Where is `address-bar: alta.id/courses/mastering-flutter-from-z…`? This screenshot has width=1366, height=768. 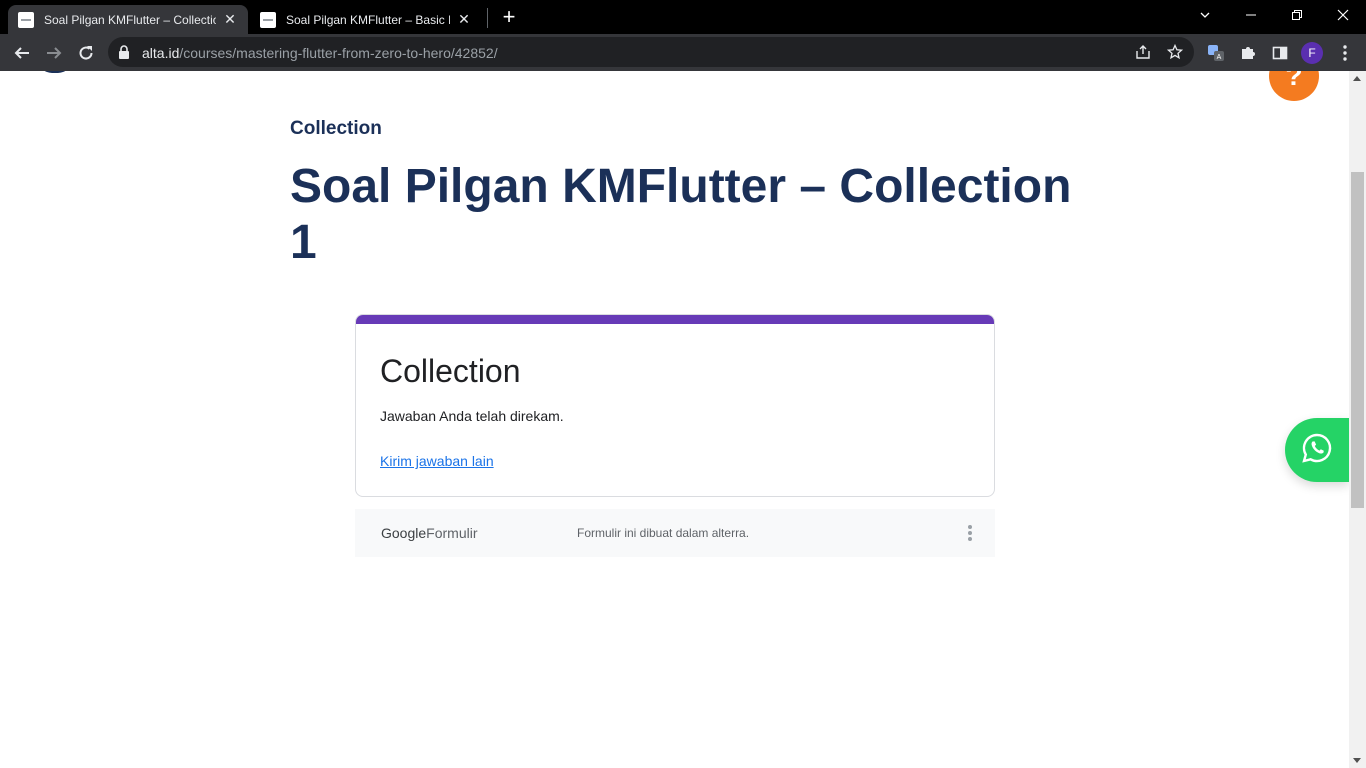
address-bar: alta.id/courses/mastering-flutter-from-z… is located at coordinates (651, 52).